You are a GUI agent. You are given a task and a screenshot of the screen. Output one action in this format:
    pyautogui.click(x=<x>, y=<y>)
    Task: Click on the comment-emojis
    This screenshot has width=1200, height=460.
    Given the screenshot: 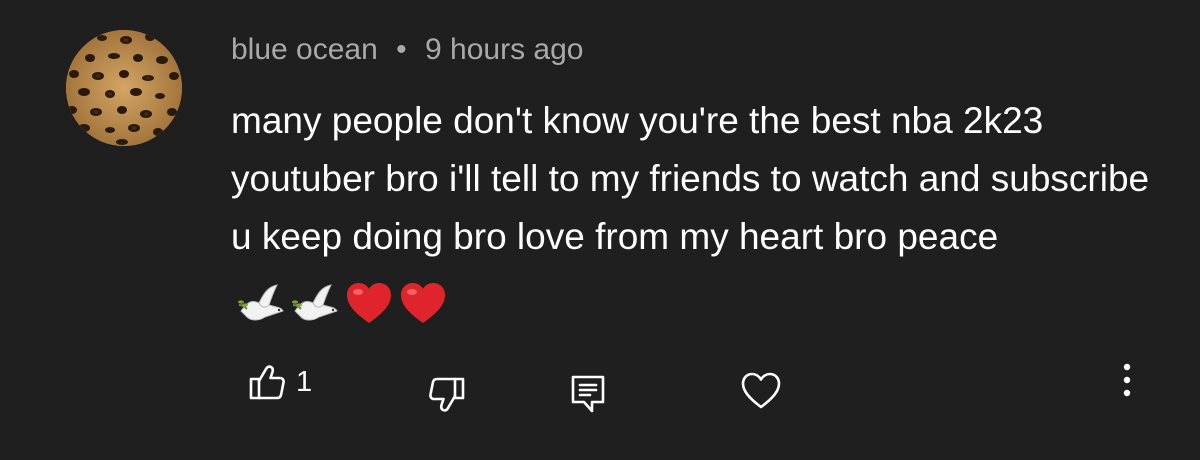 What is the action you would take?
    pyautogui.click(x=339, y=301)
    